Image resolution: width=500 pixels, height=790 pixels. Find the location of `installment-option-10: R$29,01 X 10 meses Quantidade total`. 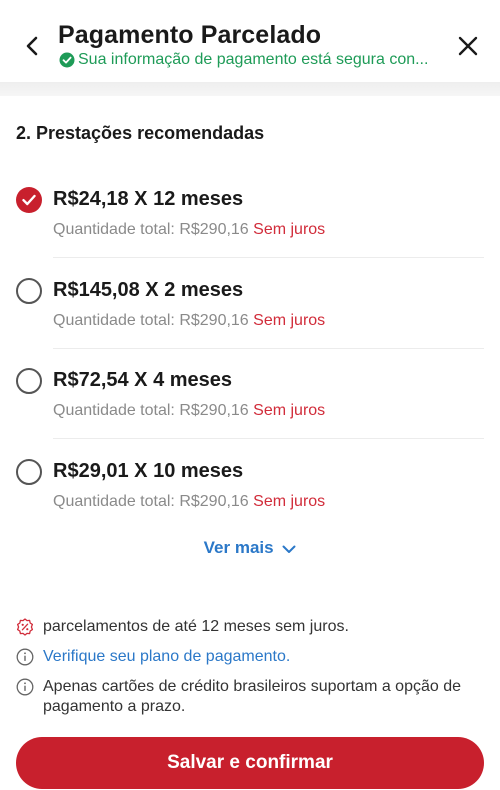

installment-option-10: R$29,01 X 10 meses Quantidade total is located at coordinates (250, 502).